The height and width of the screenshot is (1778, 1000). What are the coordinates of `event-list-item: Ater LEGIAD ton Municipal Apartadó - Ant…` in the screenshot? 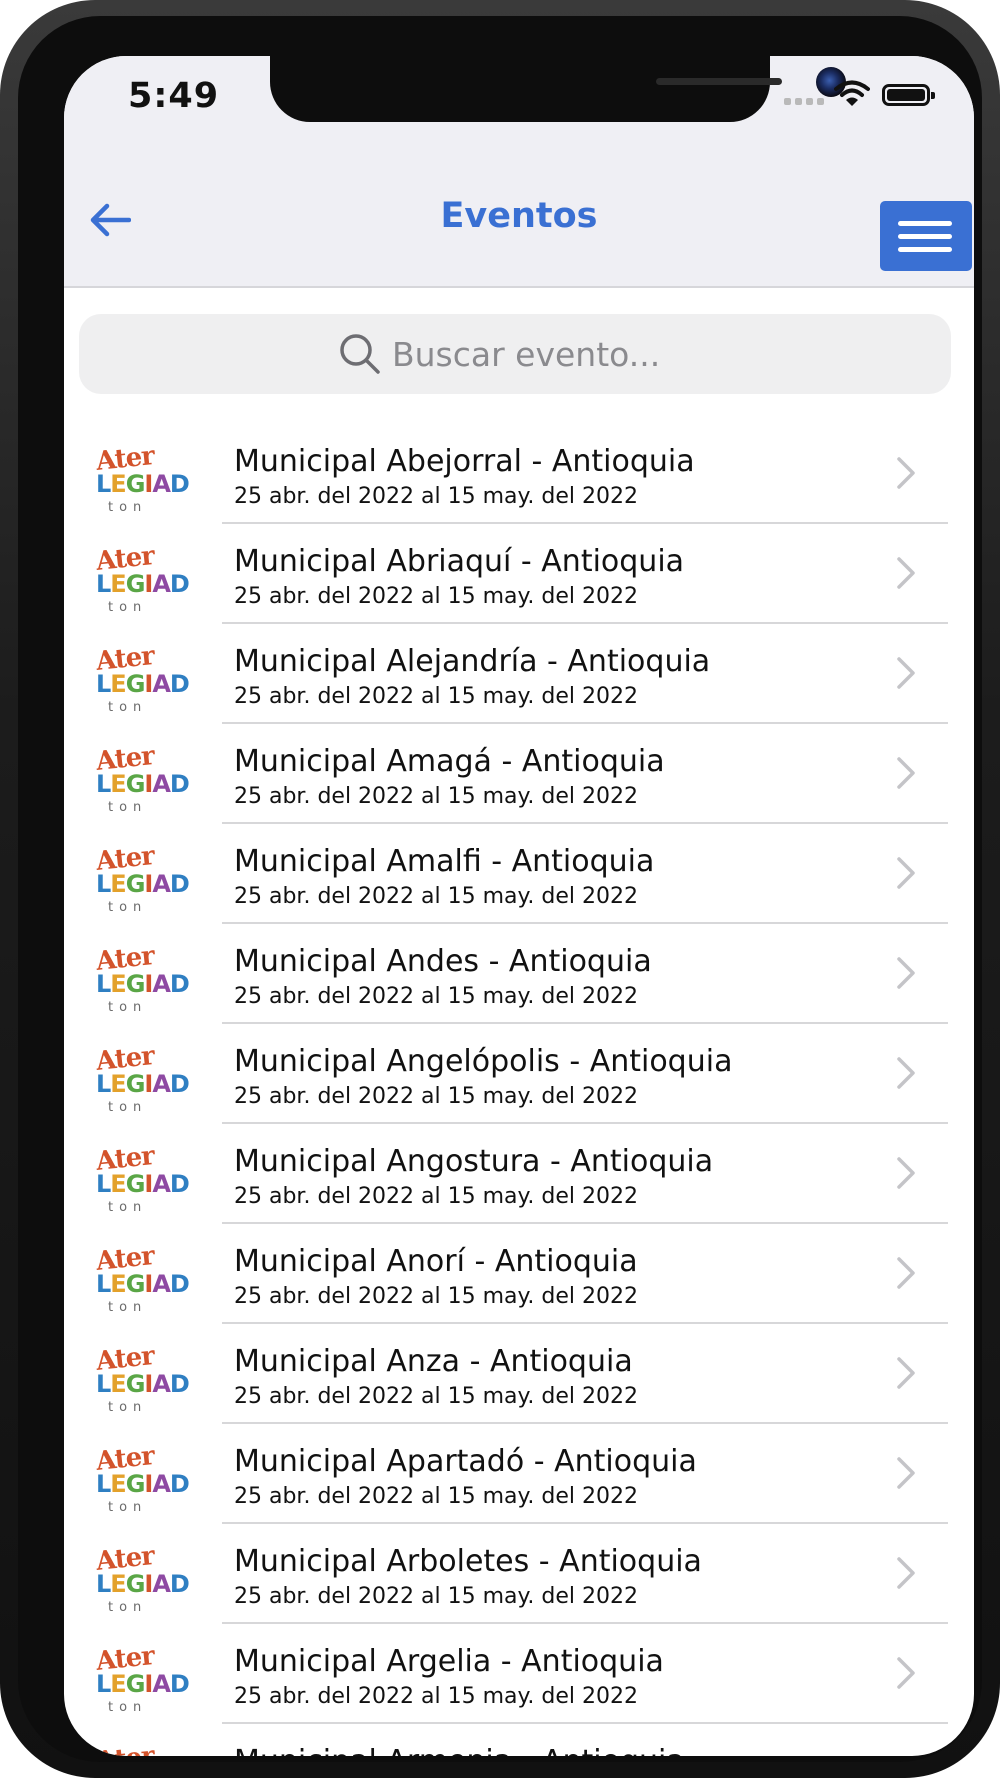 It's located at (519, 1474).